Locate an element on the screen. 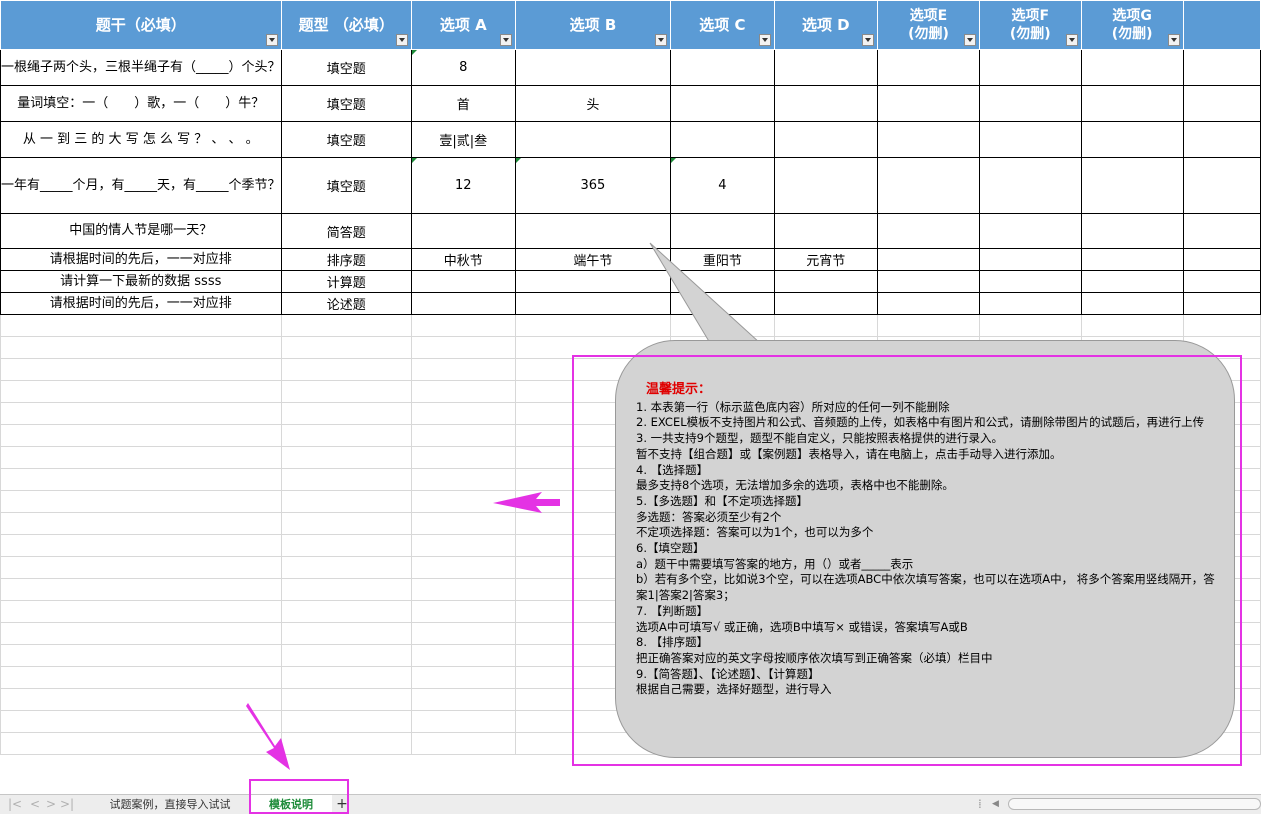  header-type: 题型 （必填） is located at coordinates (346, 25).